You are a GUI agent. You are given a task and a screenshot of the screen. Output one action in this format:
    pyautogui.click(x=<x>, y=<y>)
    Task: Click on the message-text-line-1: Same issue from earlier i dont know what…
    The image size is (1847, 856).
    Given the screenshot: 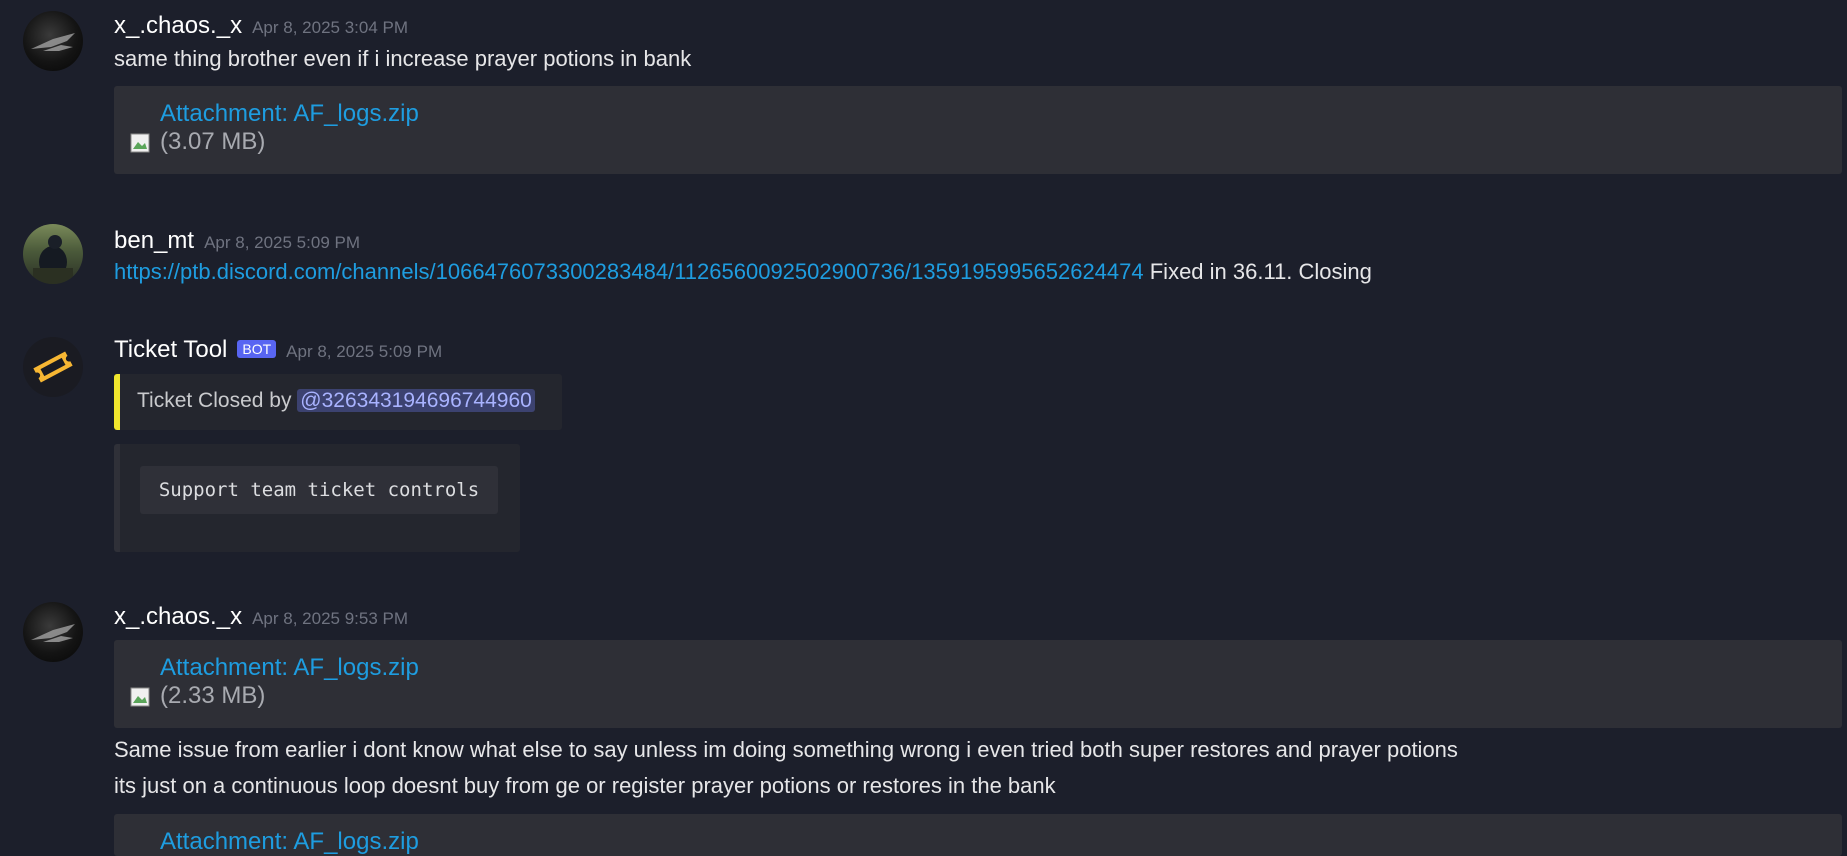 What is the action you would take?
    pyautogui.click(x=786, y=749)
    